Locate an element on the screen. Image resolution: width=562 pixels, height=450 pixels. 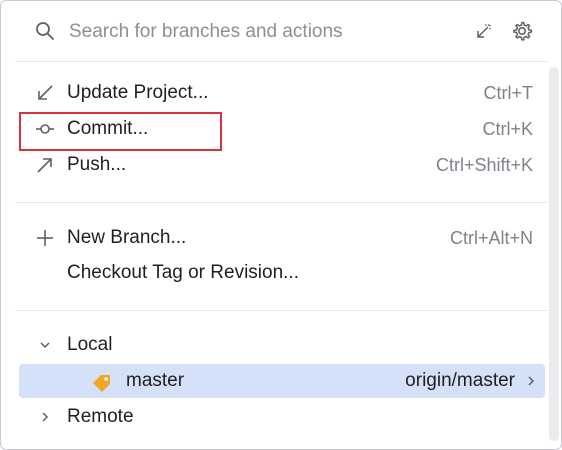
arrow-up-right-icon is located at coordinates (44, 165).